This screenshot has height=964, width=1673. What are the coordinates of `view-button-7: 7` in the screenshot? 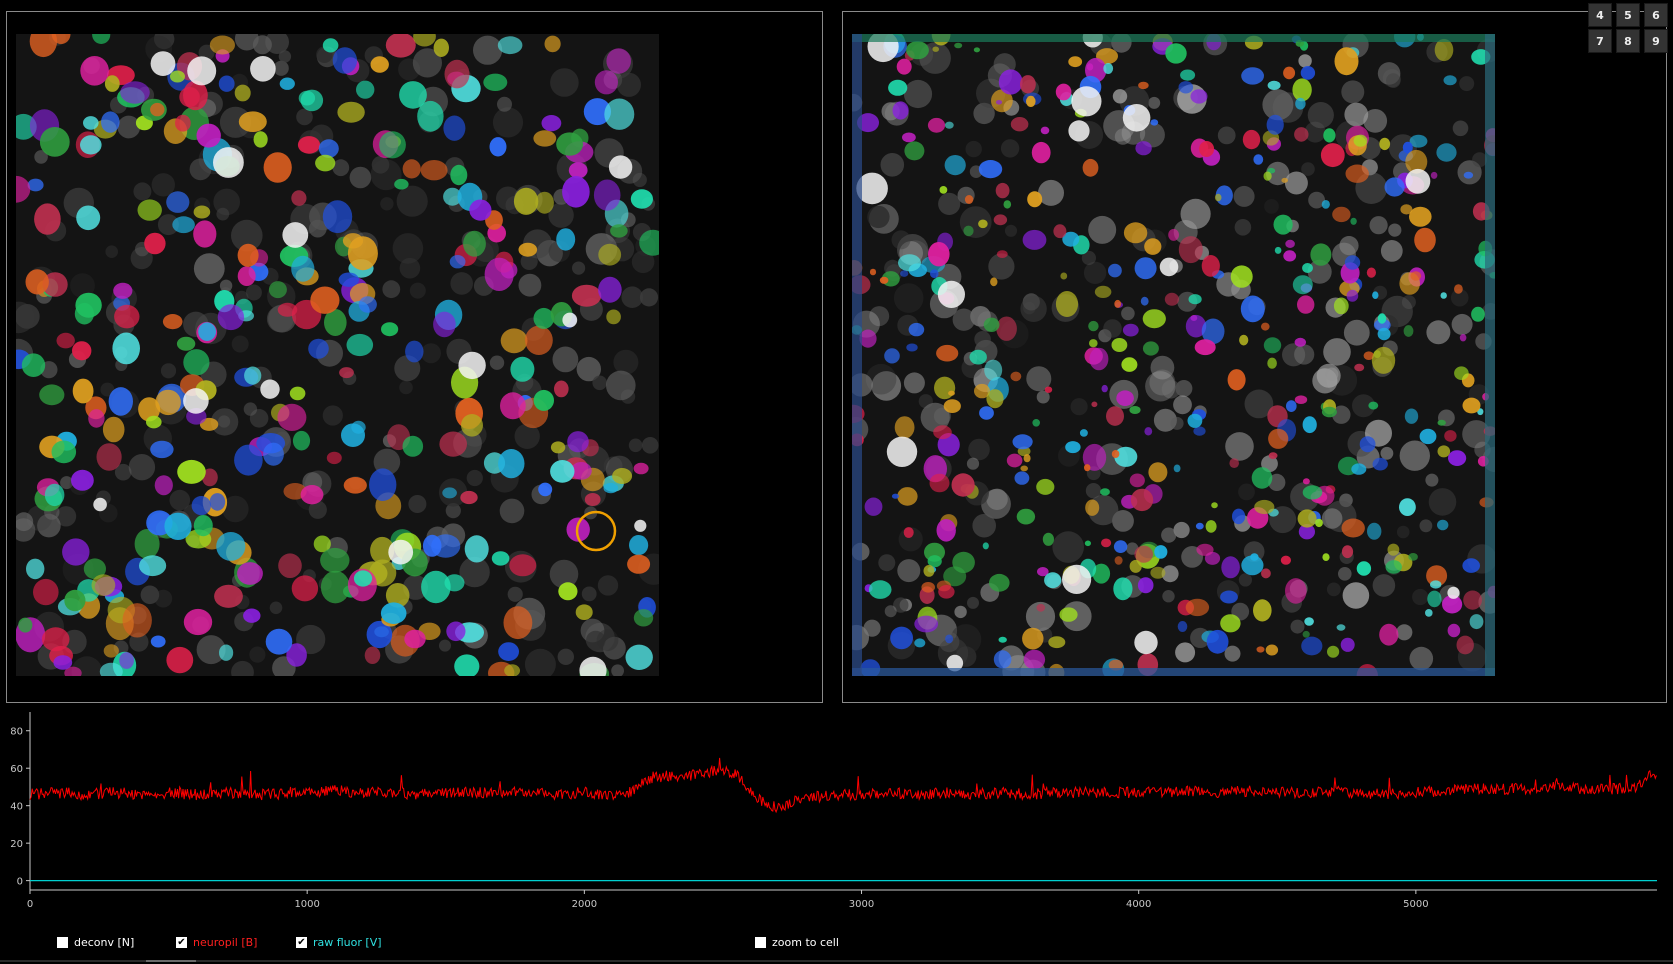 It's located at (1600, 41).